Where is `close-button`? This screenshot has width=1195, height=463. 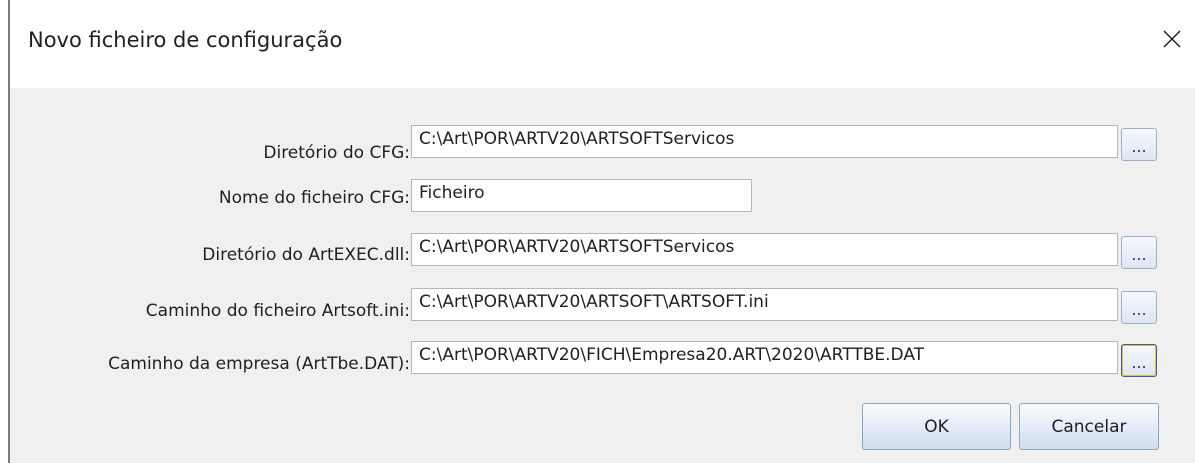
close-button is located at coordinates (1172, 39).